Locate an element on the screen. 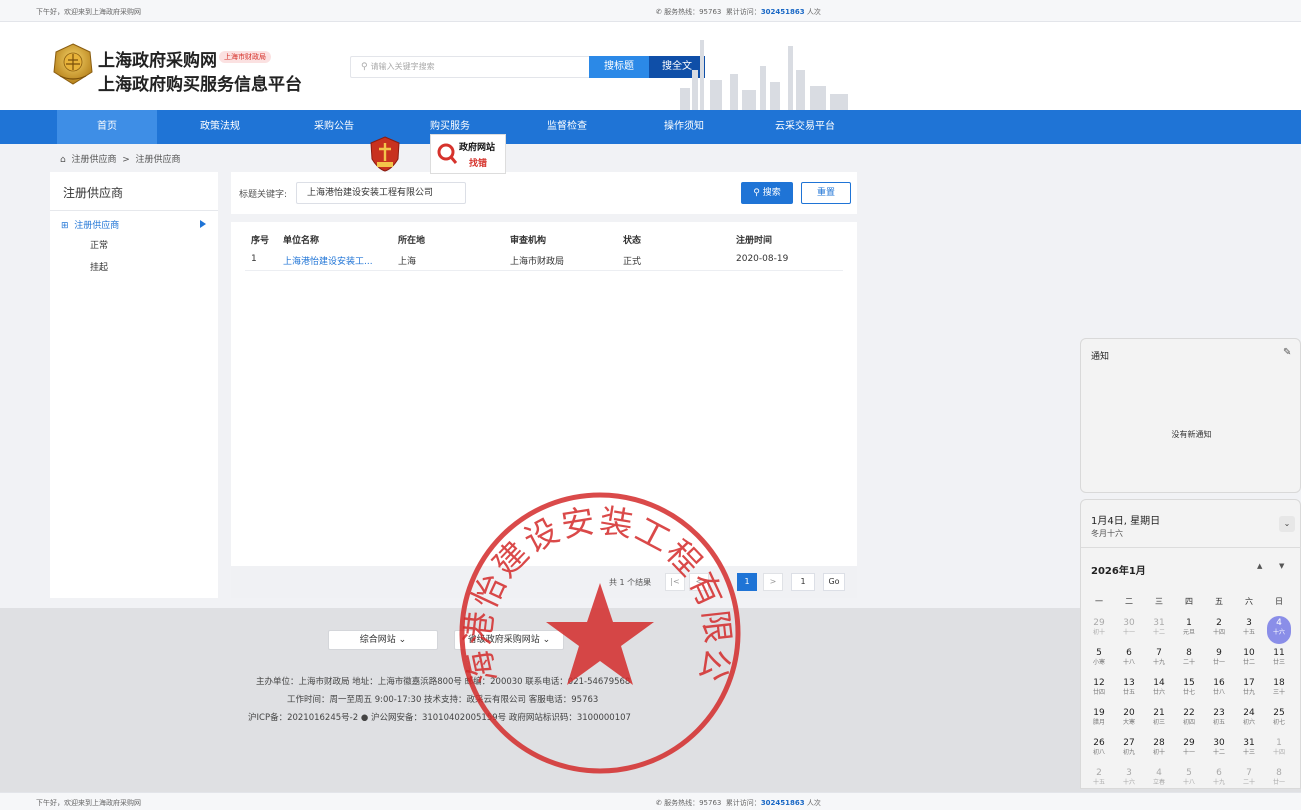 The width and height of the screenshot is (1301, 810). sidebar: 注册供应商 ⊞ 注册供应商 正常 挂起 is located at coordinates (134, 385).